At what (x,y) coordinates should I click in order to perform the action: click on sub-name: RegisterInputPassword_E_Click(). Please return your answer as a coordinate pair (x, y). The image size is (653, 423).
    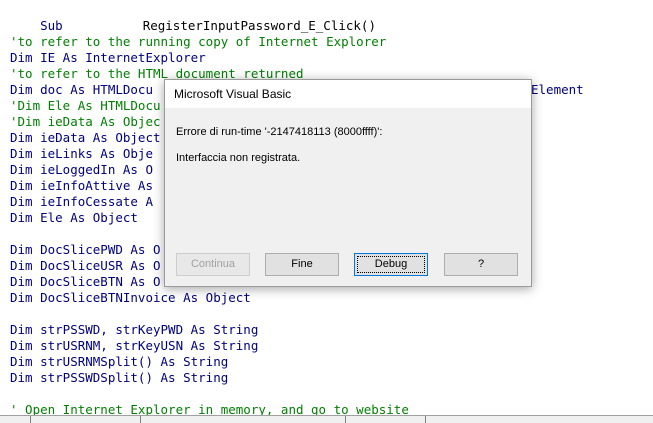
    Looking at the image, I should click on (259, 25).